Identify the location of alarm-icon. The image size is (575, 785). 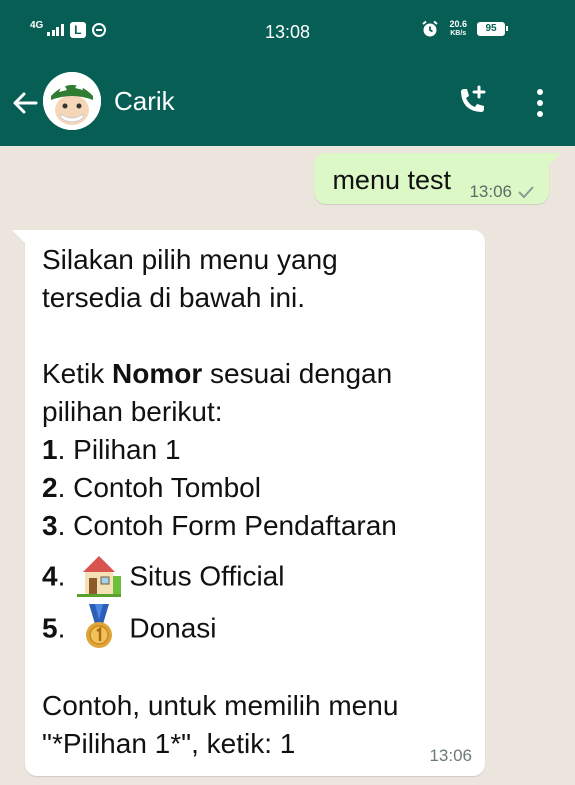
(430, 28).